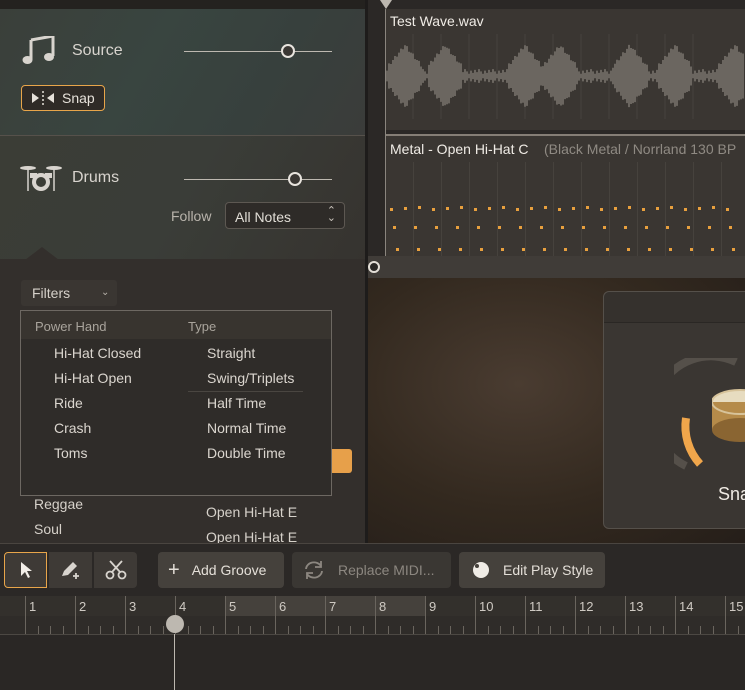 This screenshot has height=690, width=745. I want to click on drum-card: Sna, so click(674, 410).